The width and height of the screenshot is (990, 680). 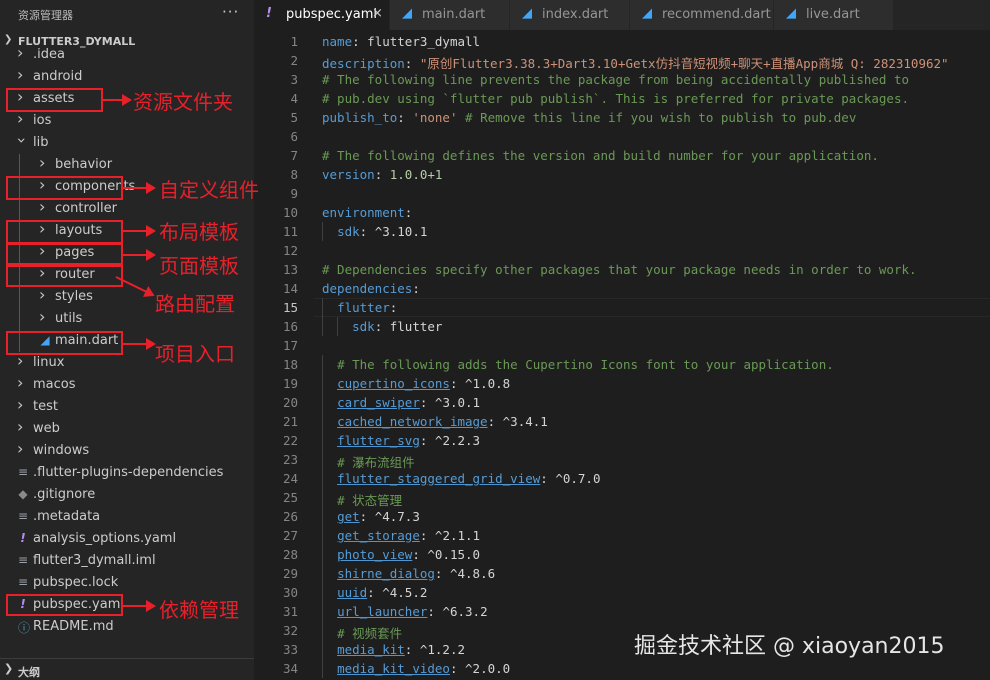 I want to click on tree-folder: › android, so click(x=127, y=76).